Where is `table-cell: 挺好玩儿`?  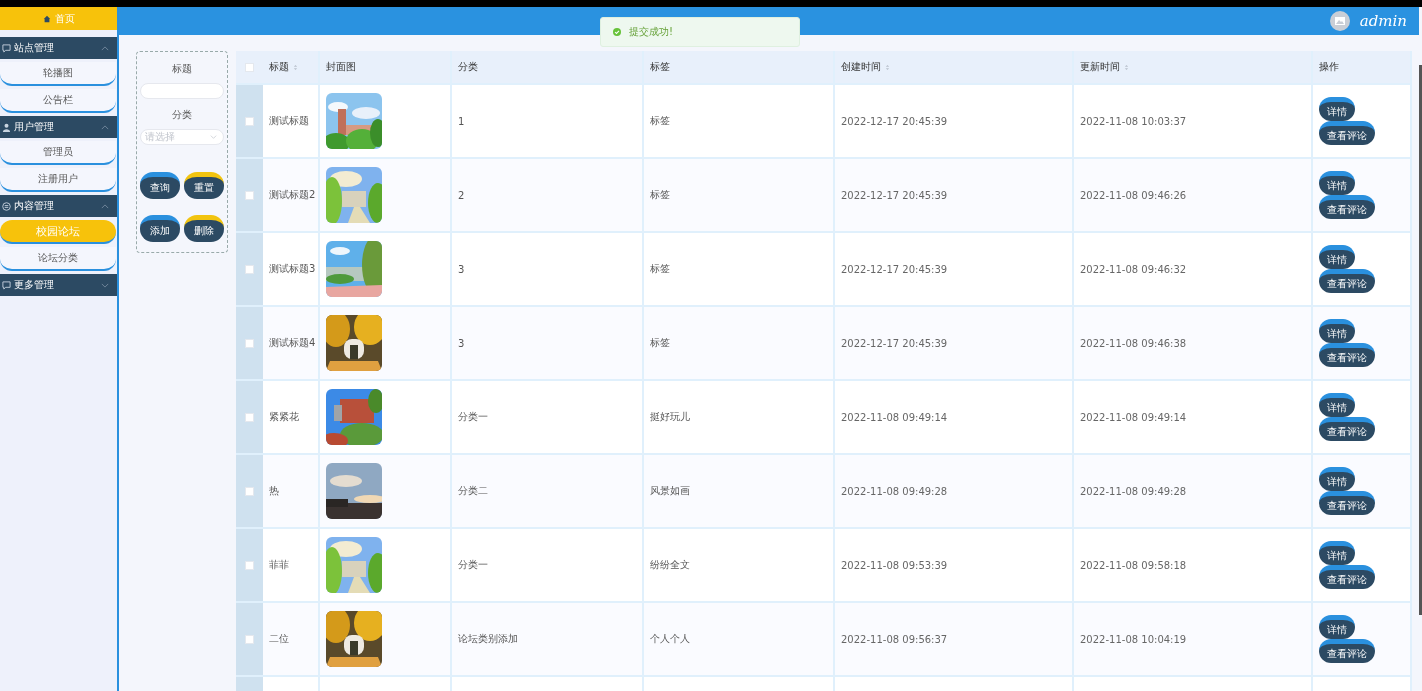
table-cell: 挺好玩儿 is located at coordinates (670, 417).